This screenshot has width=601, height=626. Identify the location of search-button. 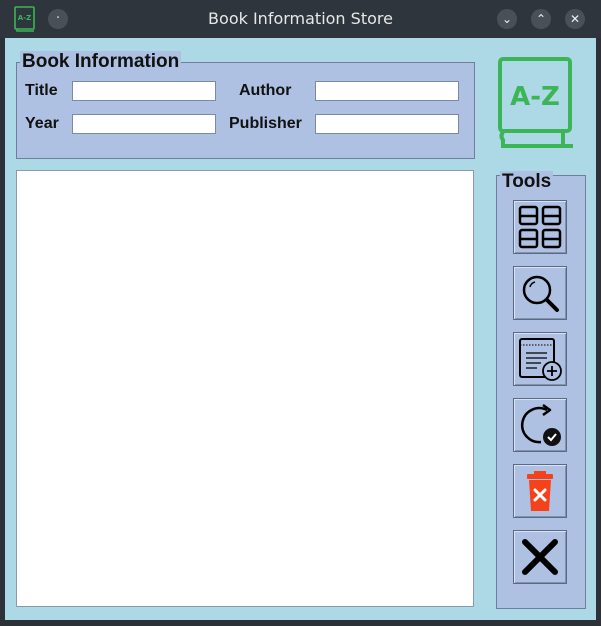
(540, 293).